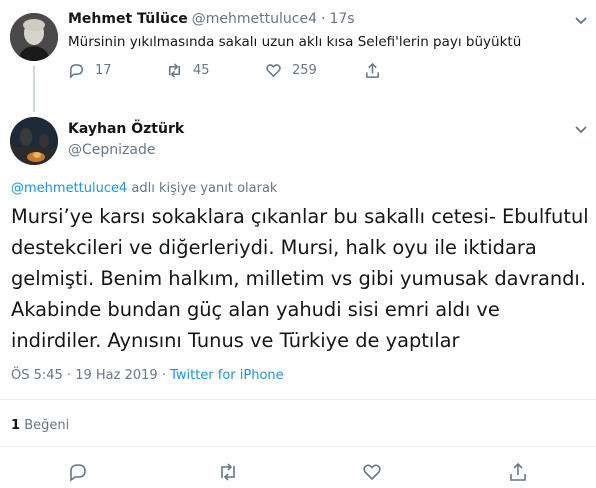  Describe the element at coordinates (227, 375) in the screenshot. I see `tweet-source-link: Twitter for iPhone` at that location.